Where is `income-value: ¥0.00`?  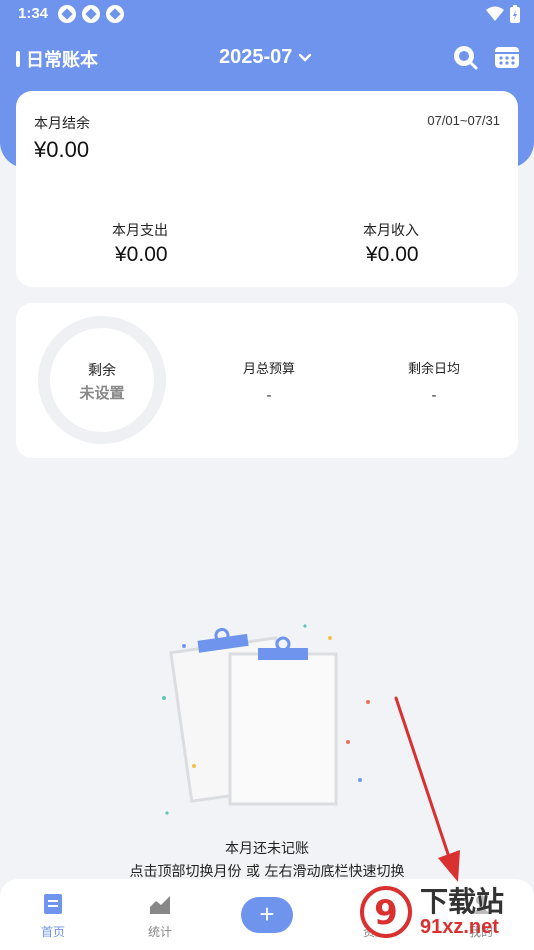 income-value: ¥0.00 is located at coordinates (392, 254).